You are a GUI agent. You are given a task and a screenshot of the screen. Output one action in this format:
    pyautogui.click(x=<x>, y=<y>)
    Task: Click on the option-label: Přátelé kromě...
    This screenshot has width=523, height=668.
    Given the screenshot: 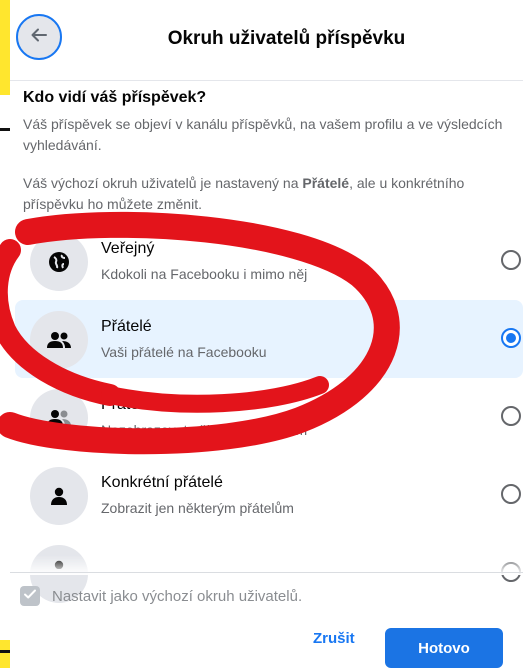 What is the action you would take?
    pyautogui.click(x=157, y=404)
    